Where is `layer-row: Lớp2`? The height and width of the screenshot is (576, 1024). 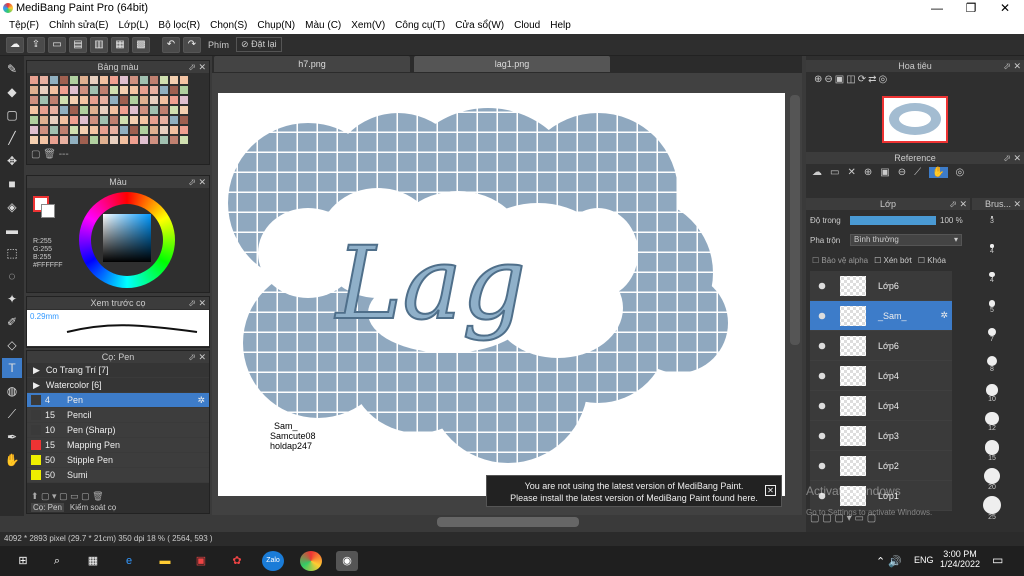 layer-row: Lớp2 is located at coordinates (881, 466).